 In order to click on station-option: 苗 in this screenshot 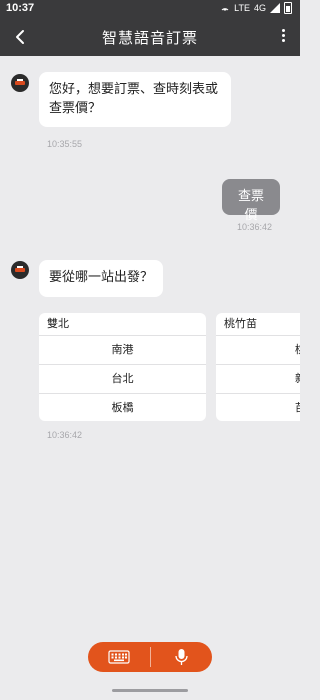, I will do `click(258, 407)`.